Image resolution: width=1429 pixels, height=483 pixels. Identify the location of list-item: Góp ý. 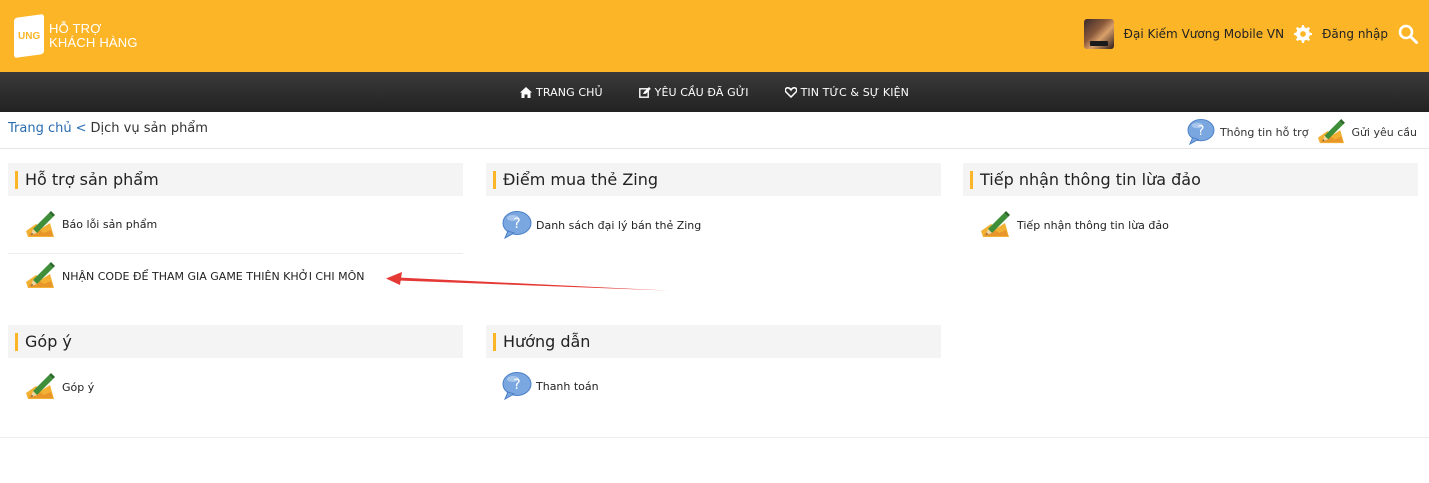
(235, 387).